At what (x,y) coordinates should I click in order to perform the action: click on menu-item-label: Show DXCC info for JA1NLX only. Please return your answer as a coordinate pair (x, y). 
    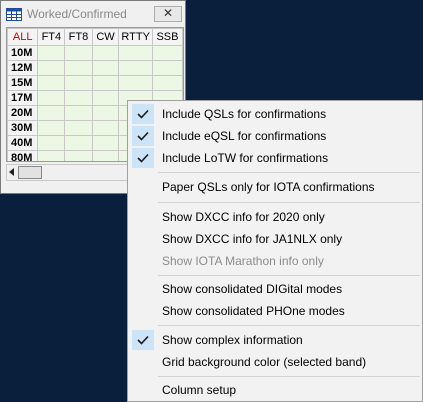
    Looking at the image, I should click on (252, 239).